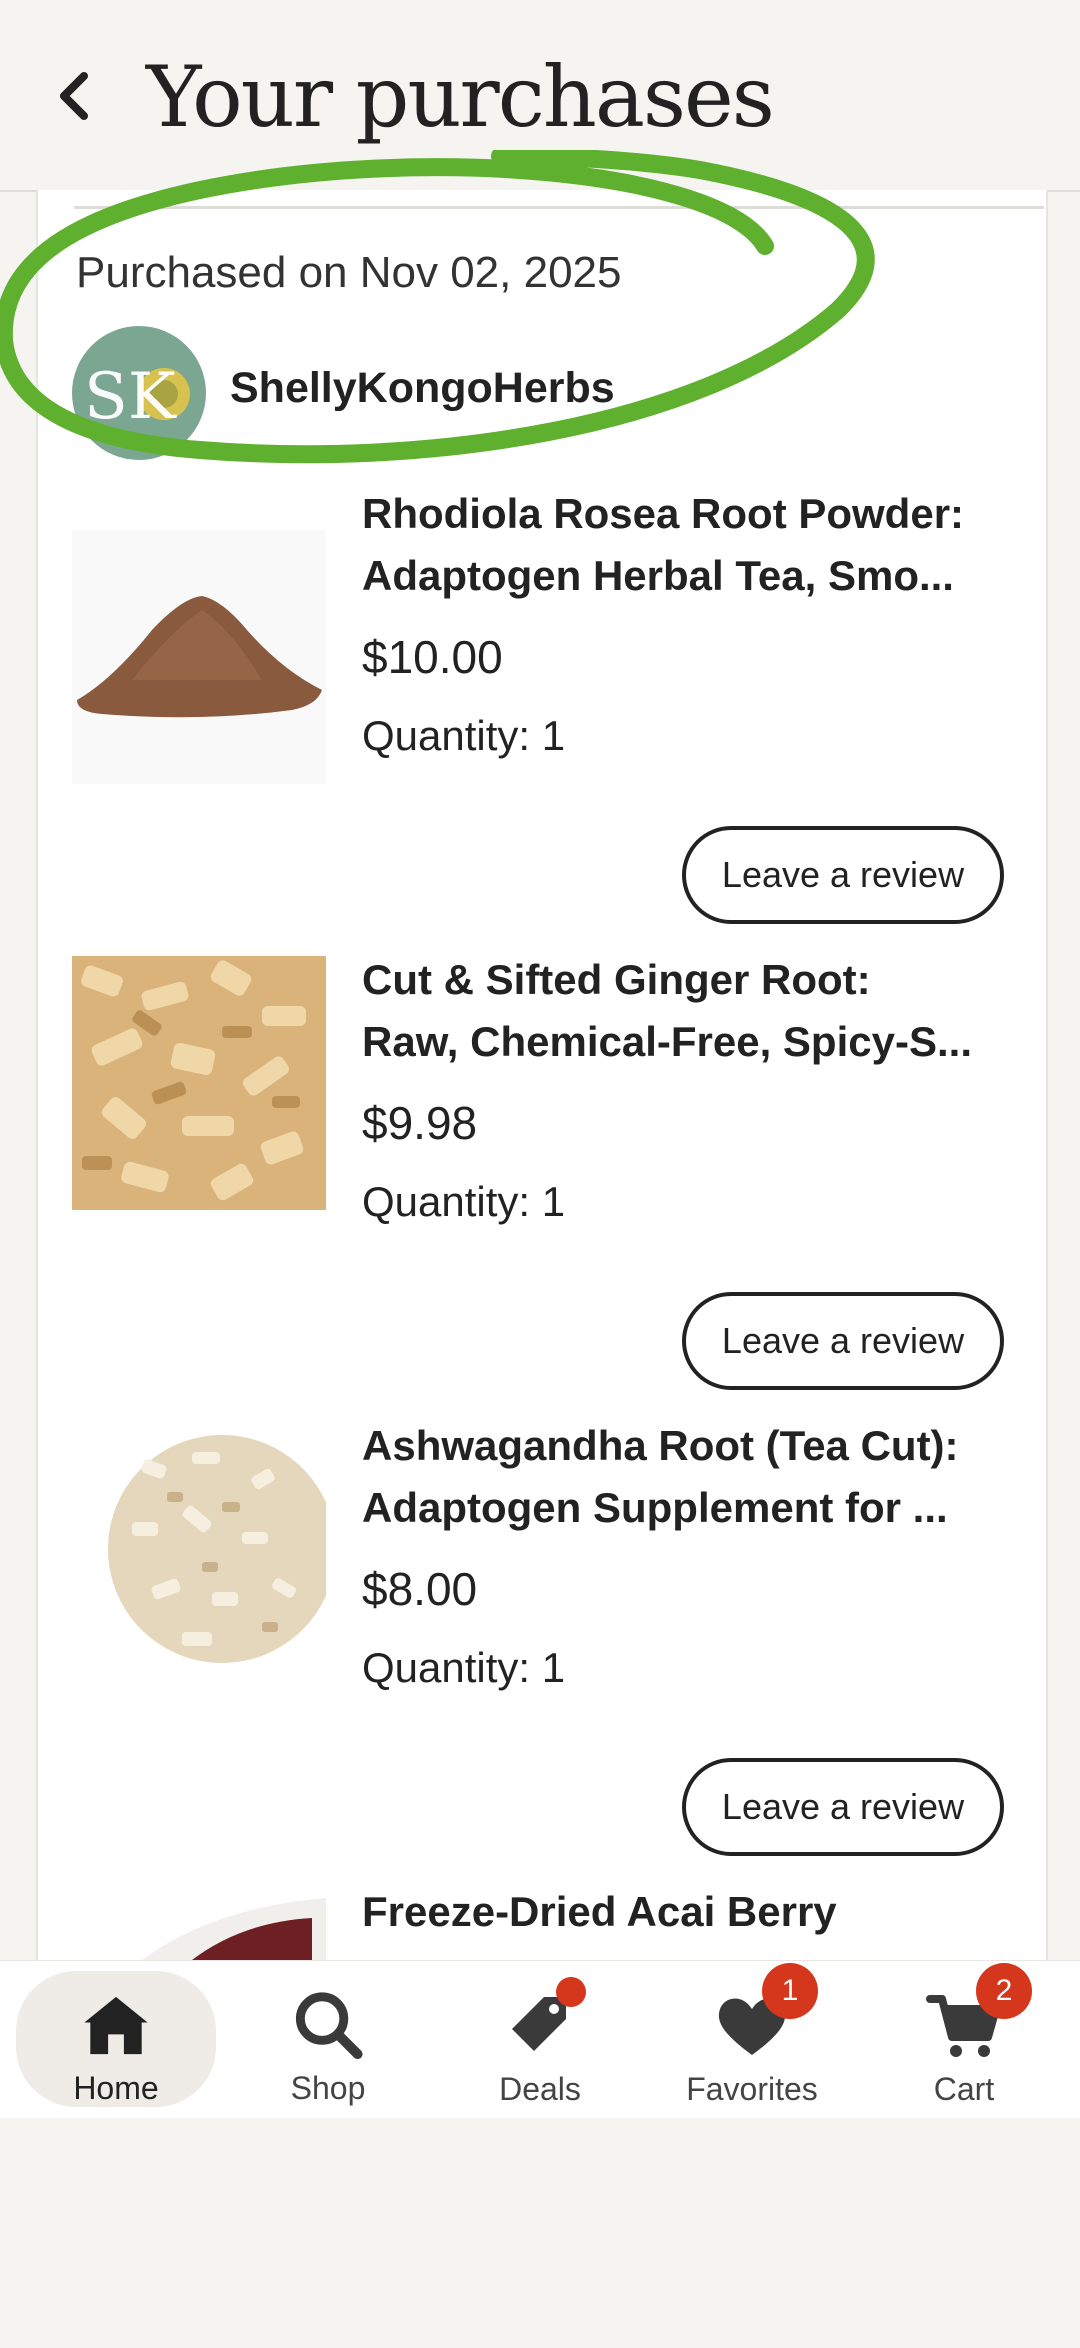 The width and height of the screenshot is (1080, 2348). Describe the element at coordinates (460, 97) in the screenshot. I see `page-title: Your purchases` at that location.